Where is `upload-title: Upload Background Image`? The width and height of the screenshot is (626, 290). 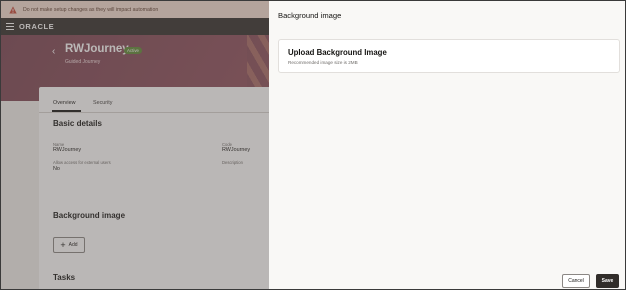 upload-title: Upload Background Image is located at coordinates (337, 52).